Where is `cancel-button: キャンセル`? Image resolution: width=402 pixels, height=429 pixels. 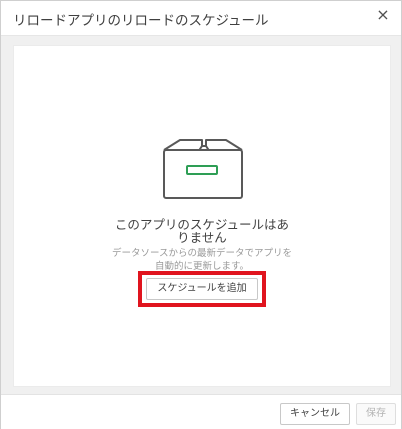
cancel-button: キャンセル is located at coordinates (315, 414).